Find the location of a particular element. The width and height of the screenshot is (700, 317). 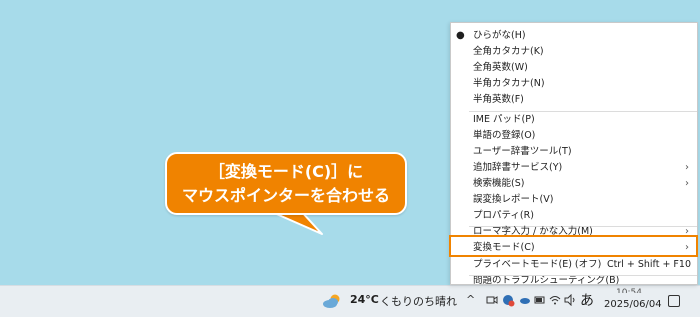

menu-item-additional-dictionary: 追加辞書サービス(Y) › is located at coordinates (574, 168).